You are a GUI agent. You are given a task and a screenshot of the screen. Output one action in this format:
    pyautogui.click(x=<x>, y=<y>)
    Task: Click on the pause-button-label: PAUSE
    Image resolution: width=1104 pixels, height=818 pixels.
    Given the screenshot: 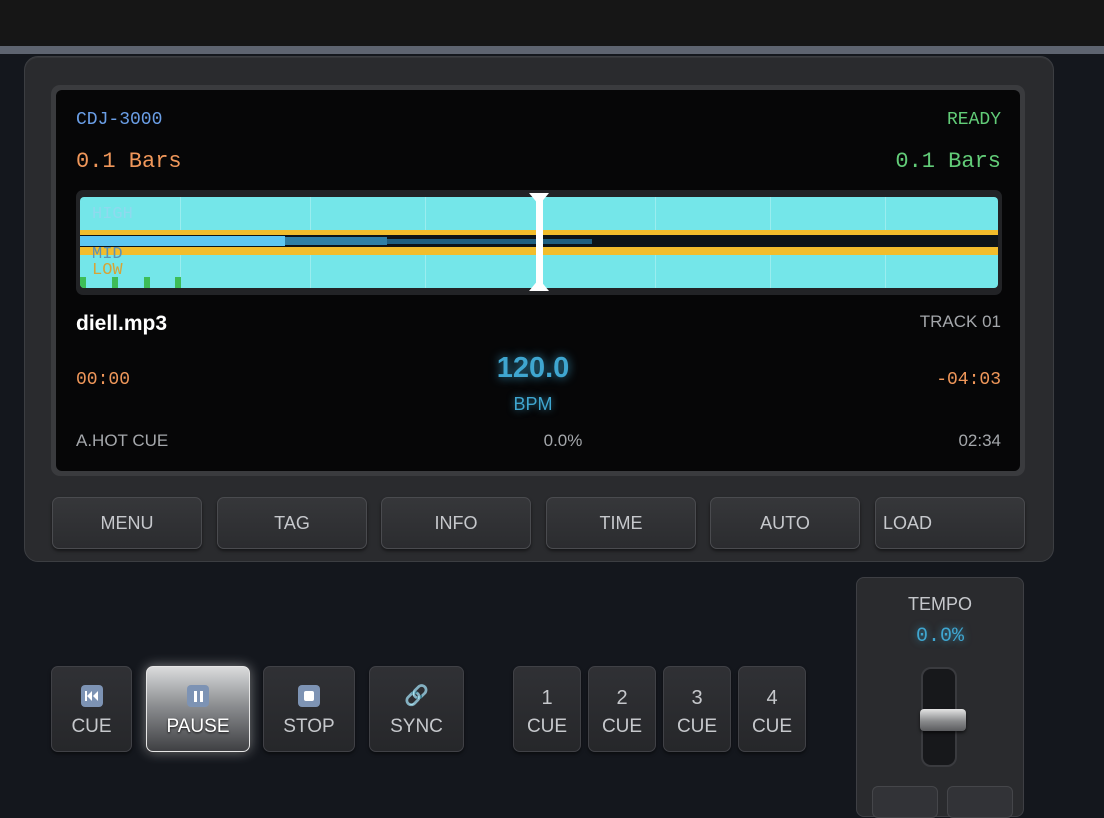 What is the action you would take?
    pyautogui.click(x=198, y=726)
    